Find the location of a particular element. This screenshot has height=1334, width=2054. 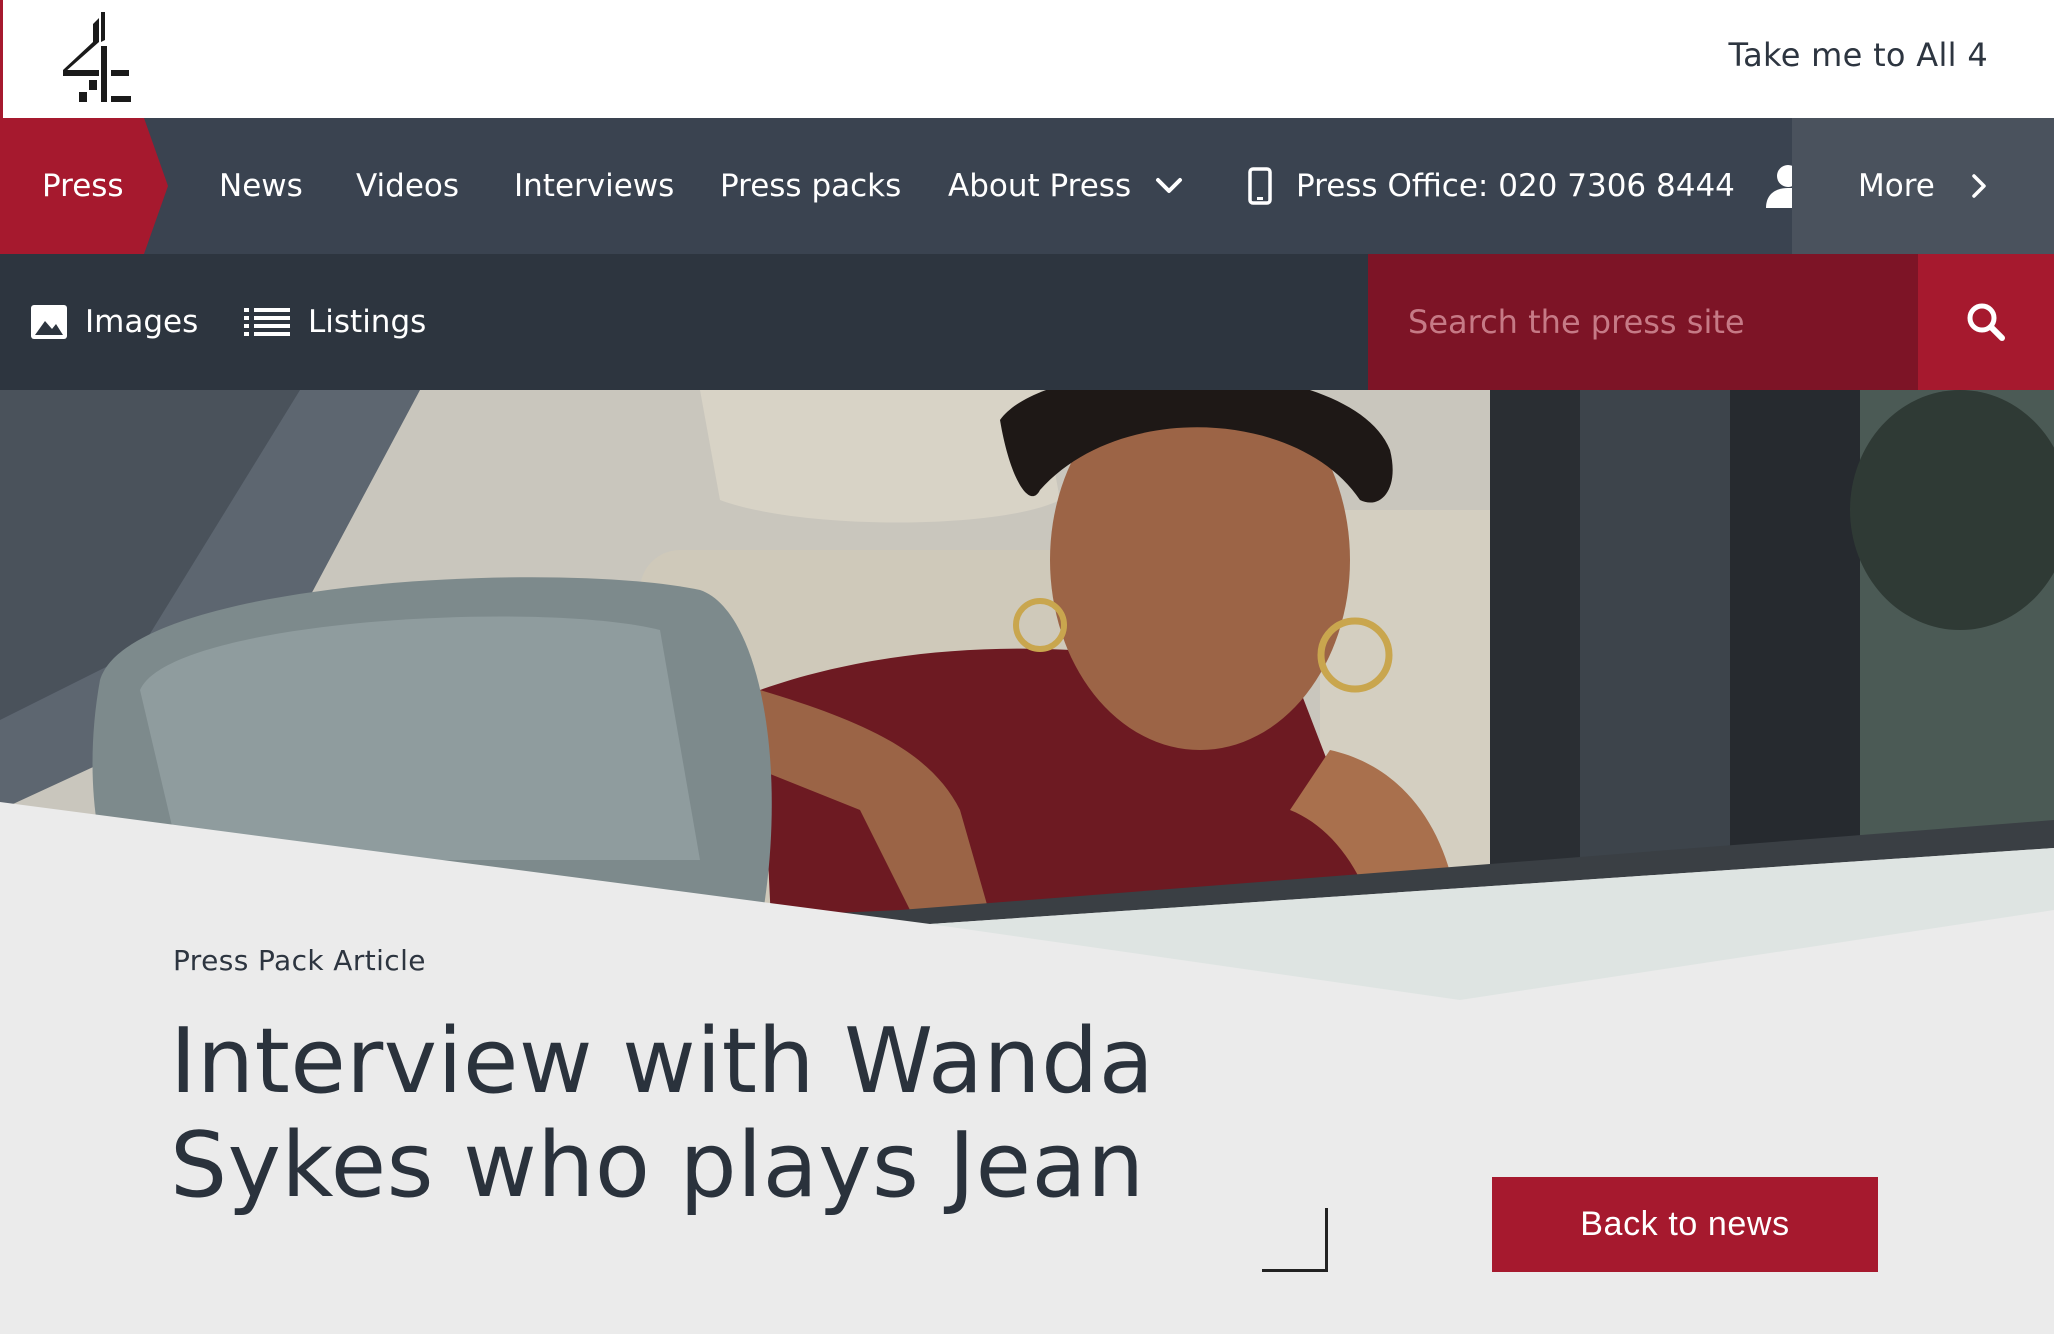

search-button is located at coordinates (1986, 322).